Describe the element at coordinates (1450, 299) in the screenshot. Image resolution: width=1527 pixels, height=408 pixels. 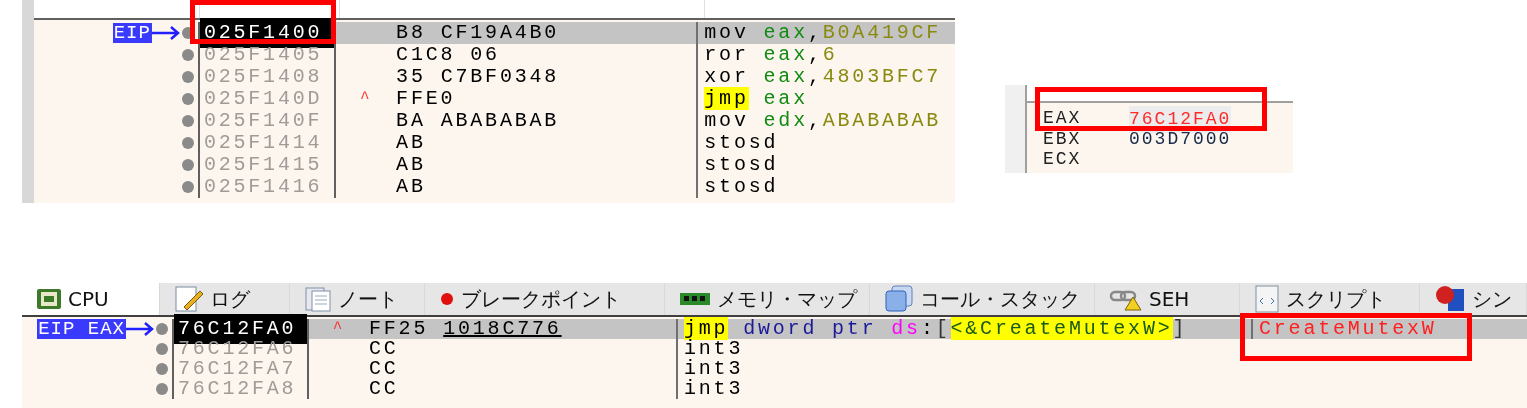
I see `ball-document-icon` at that location.